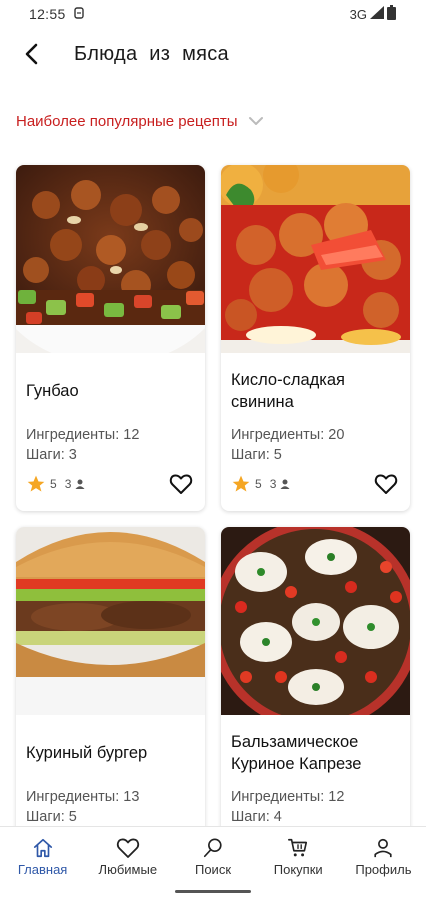 The height and width of the screenshot is (900, 426). Describe the element at coordinates (110, 445) in the screenshot. I see `recipe-meta: Ингредиенты: 12 Шаги: 3` at that location.